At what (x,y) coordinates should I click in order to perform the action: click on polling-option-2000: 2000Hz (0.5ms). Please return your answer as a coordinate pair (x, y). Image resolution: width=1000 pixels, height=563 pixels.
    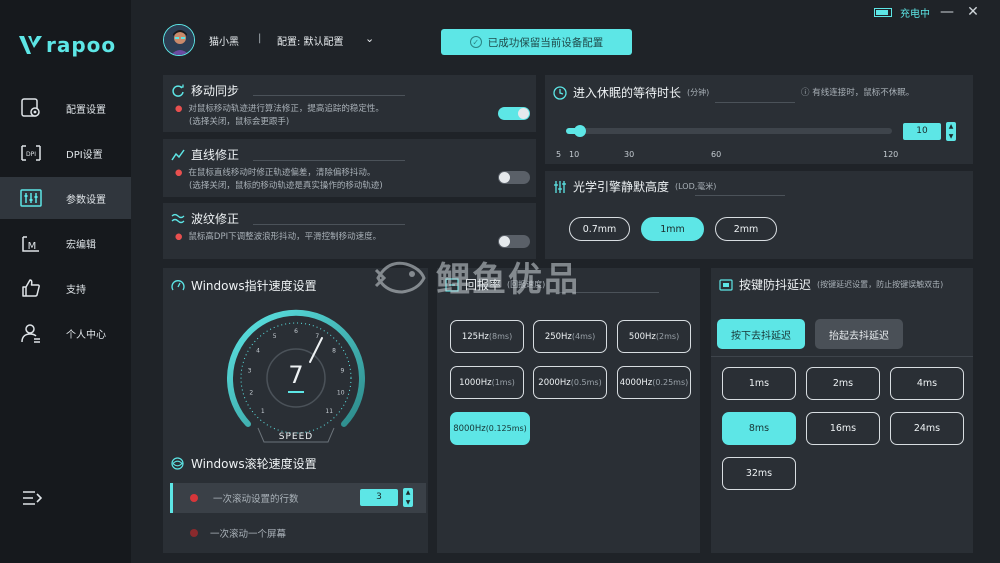
    Looking at the image, I should click on (570, 382).